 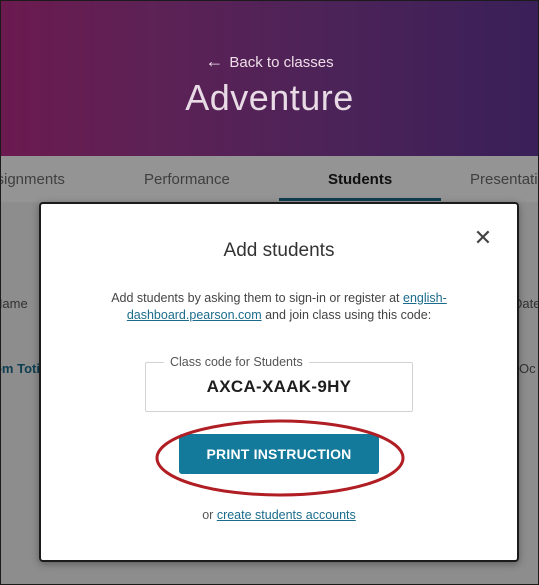 I want to click on dialog-title: Add students, so click(x=279, y=250).